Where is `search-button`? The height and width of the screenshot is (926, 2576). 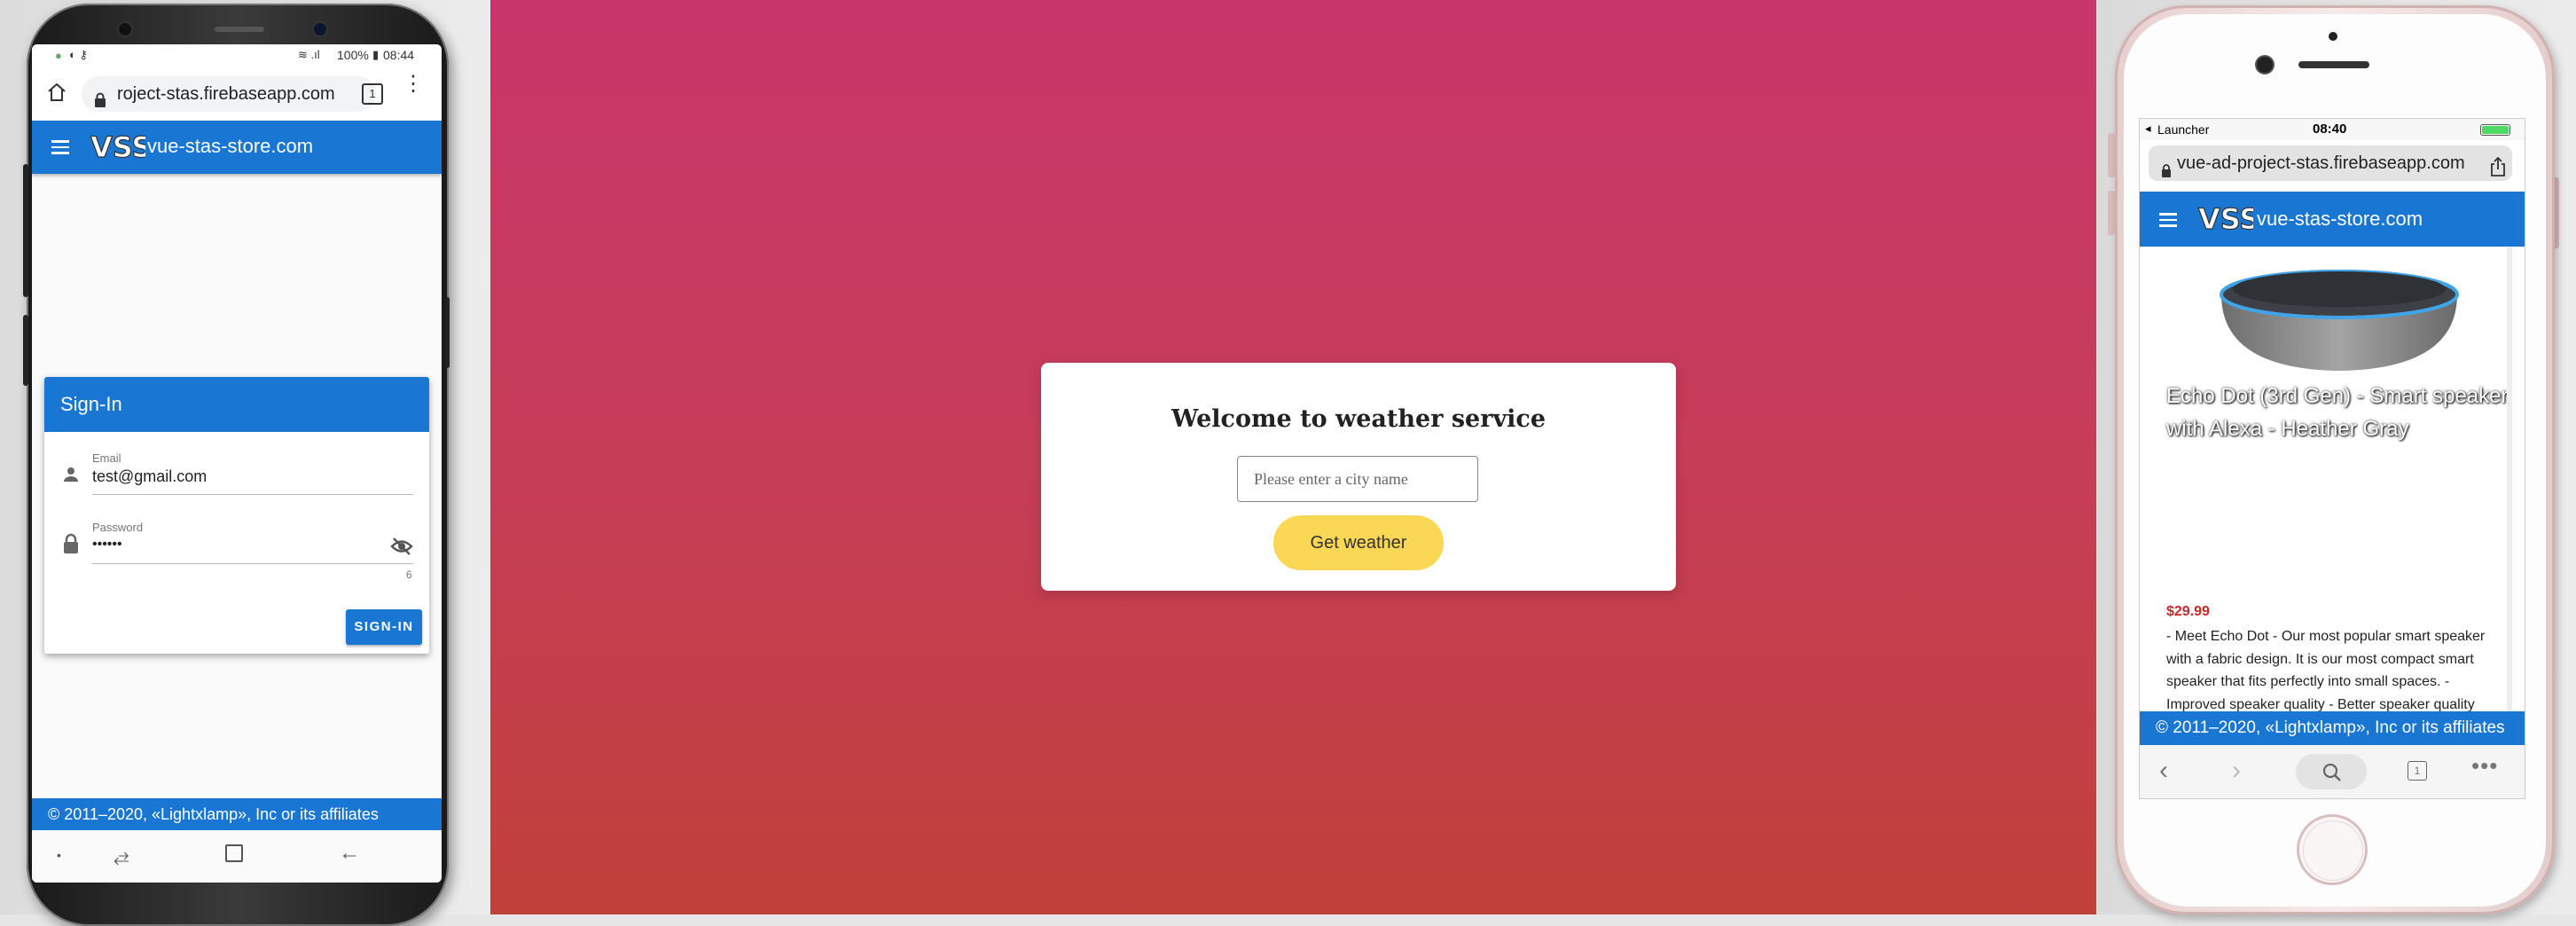
search-button is located at coordinates (2331, 771).